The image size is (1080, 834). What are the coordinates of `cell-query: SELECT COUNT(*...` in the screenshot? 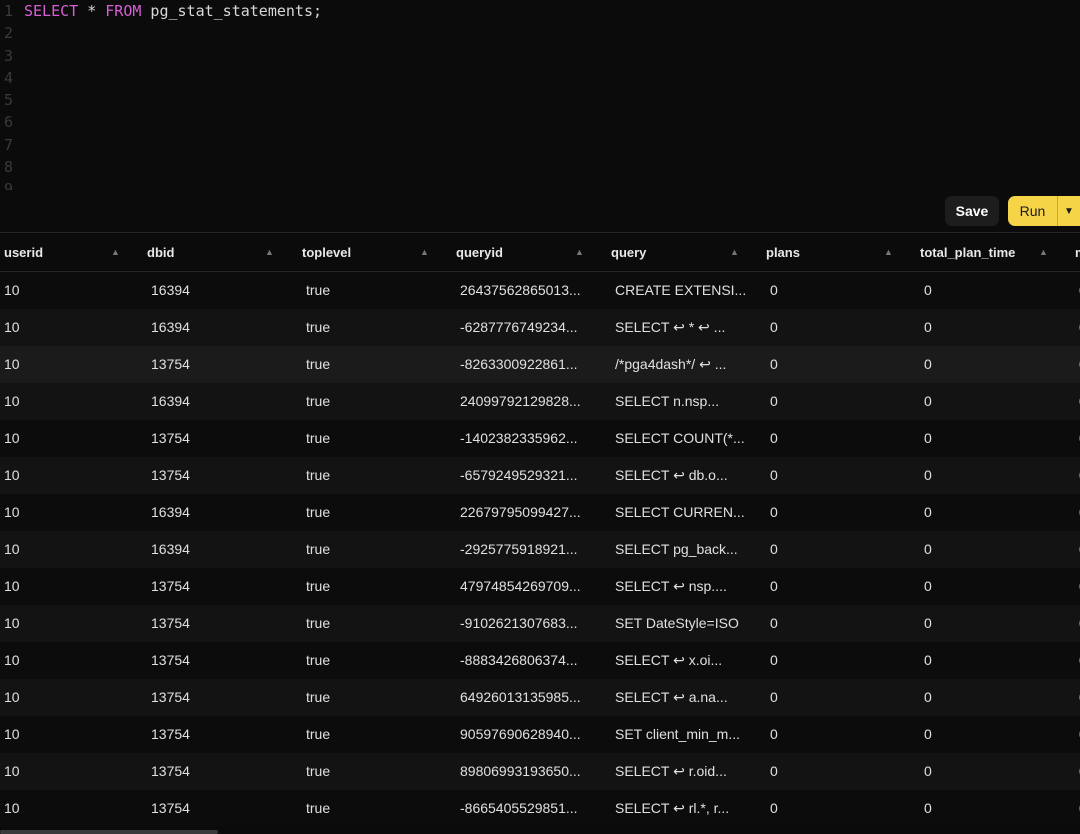 It's located at (680, 438).